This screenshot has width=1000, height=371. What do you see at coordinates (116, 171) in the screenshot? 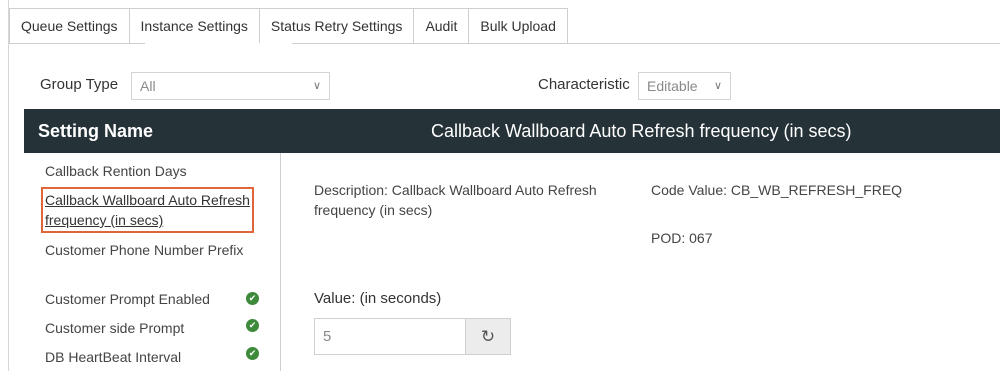
I see `list-item-label: Callback Rention Days` at bounding box center [116, 171].